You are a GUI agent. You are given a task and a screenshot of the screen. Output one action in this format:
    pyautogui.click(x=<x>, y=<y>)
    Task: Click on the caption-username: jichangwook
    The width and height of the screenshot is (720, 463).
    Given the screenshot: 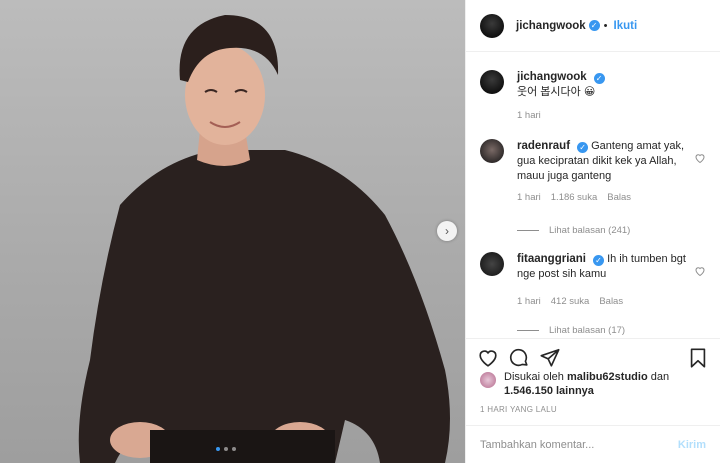 What is the action you would take?
    pyautogui.click(x=552, y=77)
    